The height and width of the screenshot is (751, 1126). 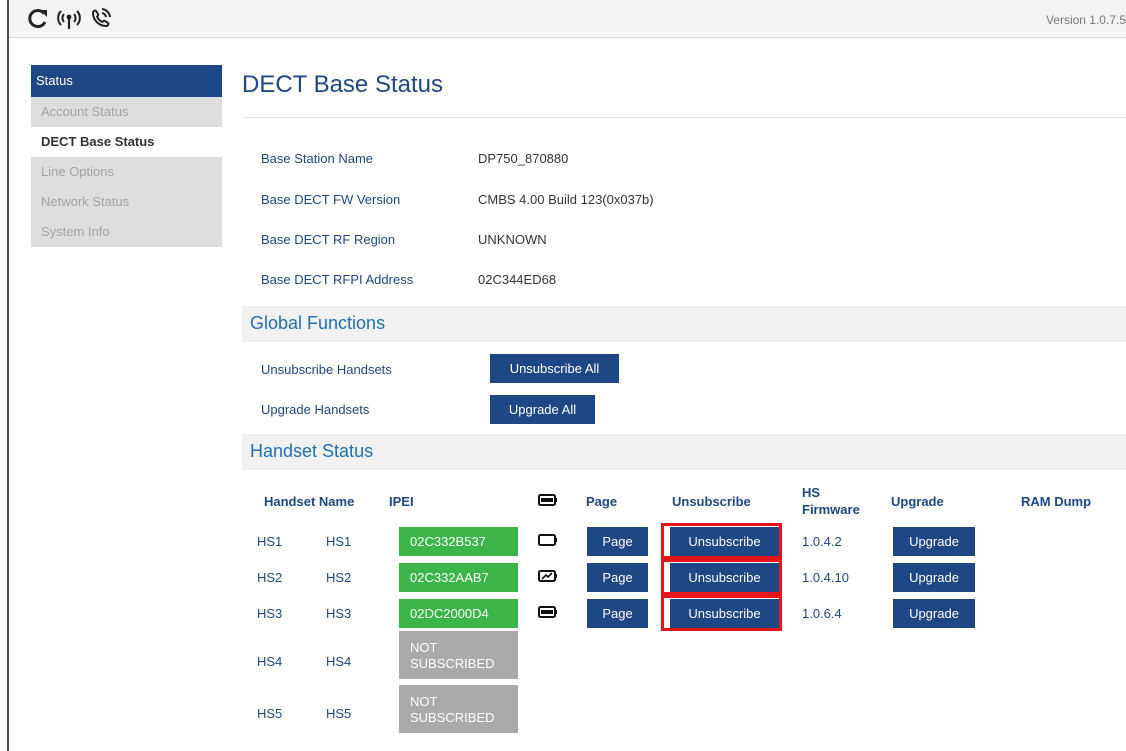 What do you see at coordinates (315, 409) in the screenshot?
I see `upgrade-handsets-label: Upgrade Handsets` at bounding box center [315, 409].